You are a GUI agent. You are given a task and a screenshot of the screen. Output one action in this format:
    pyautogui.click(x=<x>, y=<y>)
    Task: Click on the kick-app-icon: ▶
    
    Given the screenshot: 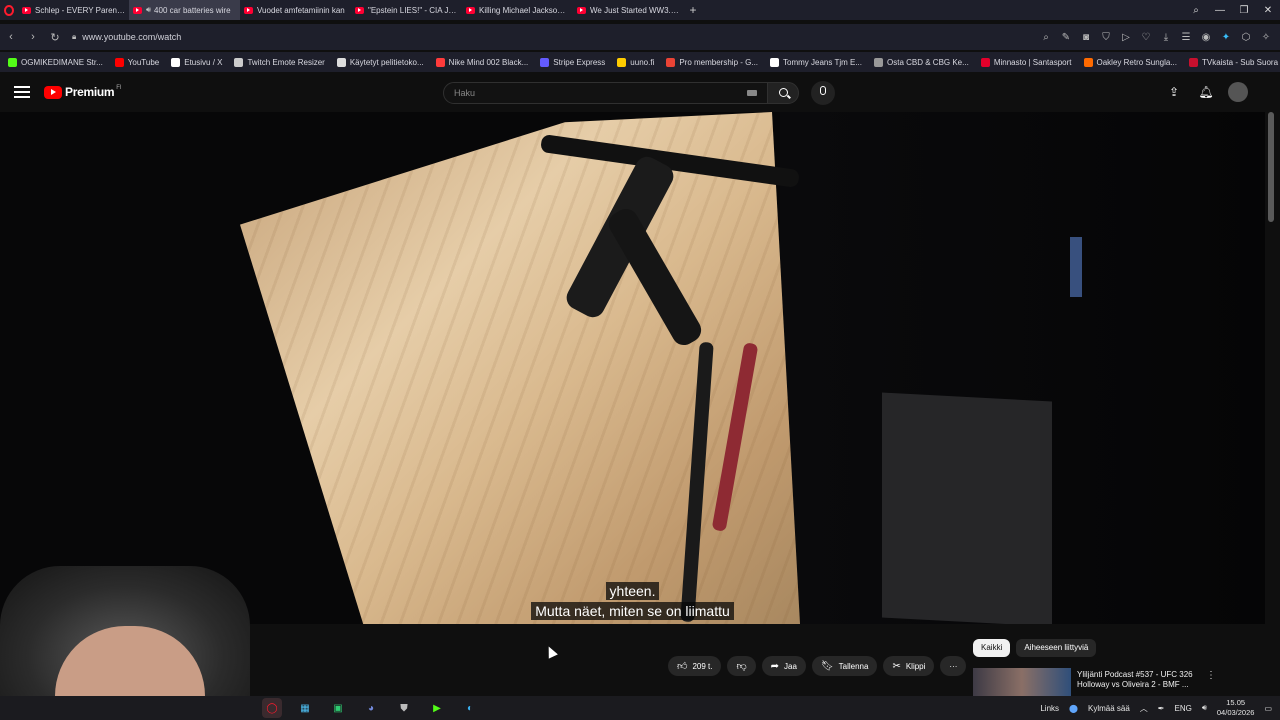 What is the action you would take?
    pyautogui.click(x=437, y=708)
    